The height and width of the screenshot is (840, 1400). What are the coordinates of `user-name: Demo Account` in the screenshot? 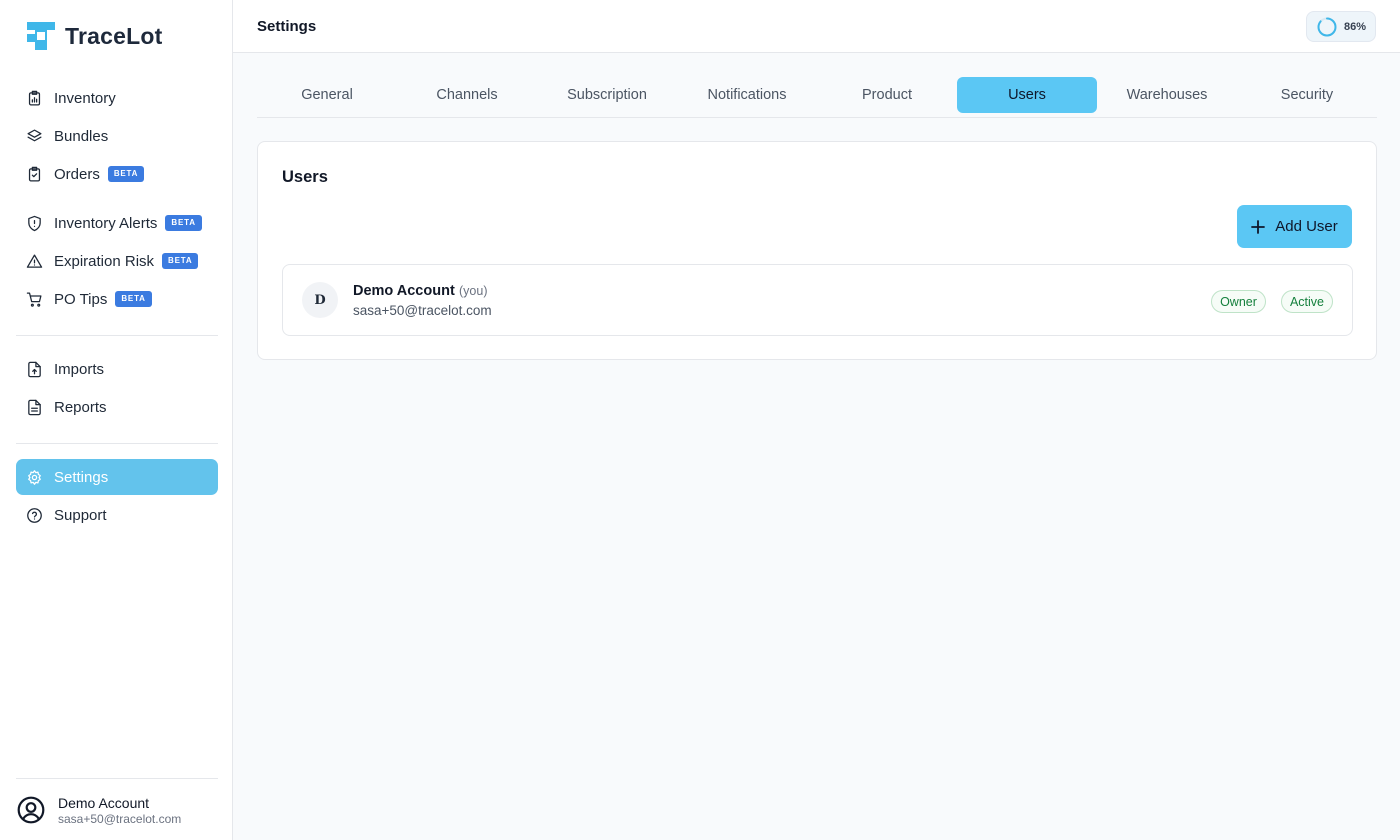 It's located at (404, 291).